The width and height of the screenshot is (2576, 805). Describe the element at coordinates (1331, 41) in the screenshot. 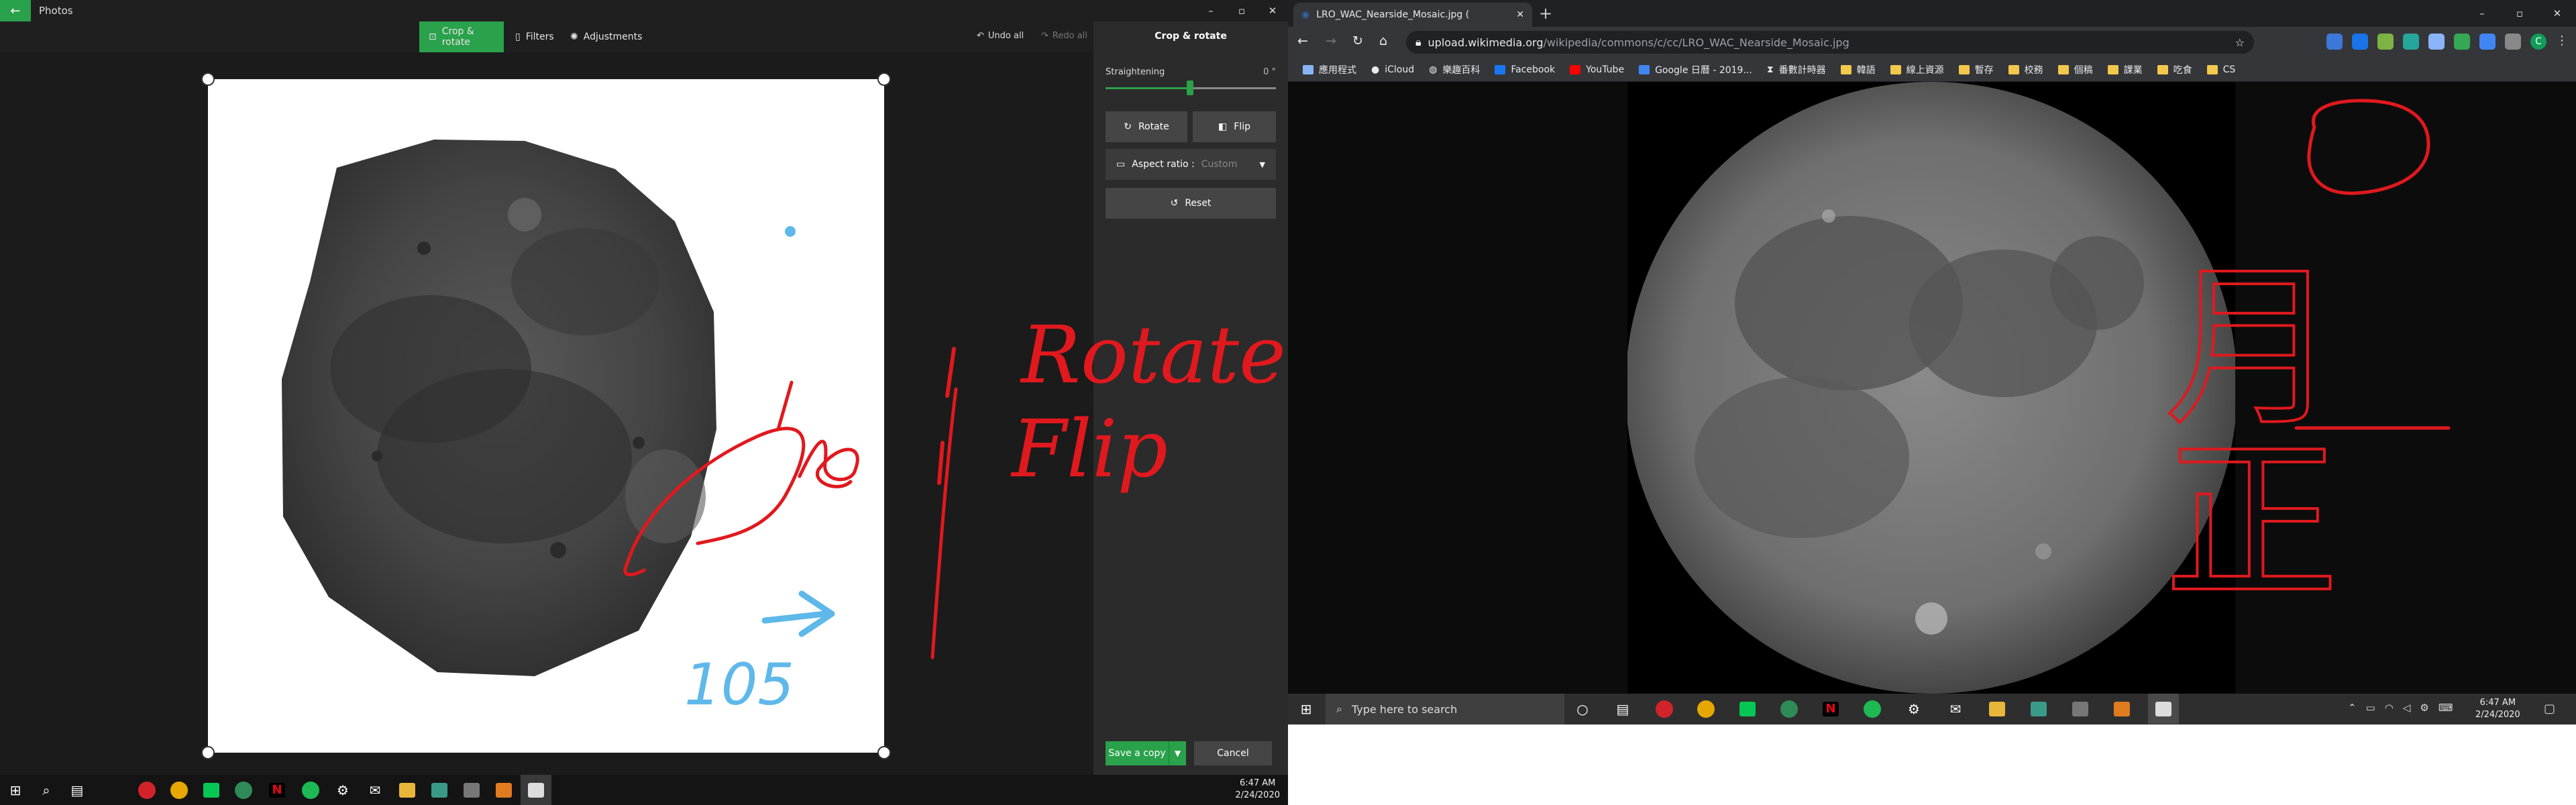

I see `forward-button: →` at that location.